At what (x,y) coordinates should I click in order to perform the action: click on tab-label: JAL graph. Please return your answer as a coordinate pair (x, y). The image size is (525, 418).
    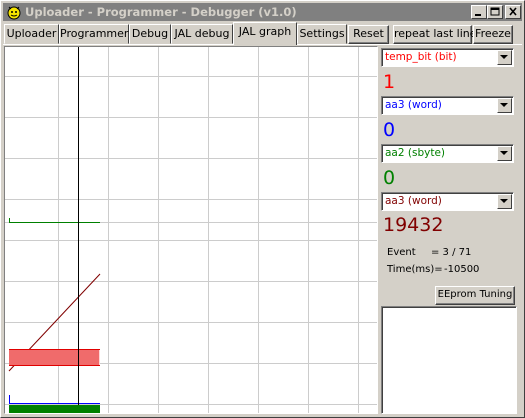
    Looking at the image, I should click on (265, 31).